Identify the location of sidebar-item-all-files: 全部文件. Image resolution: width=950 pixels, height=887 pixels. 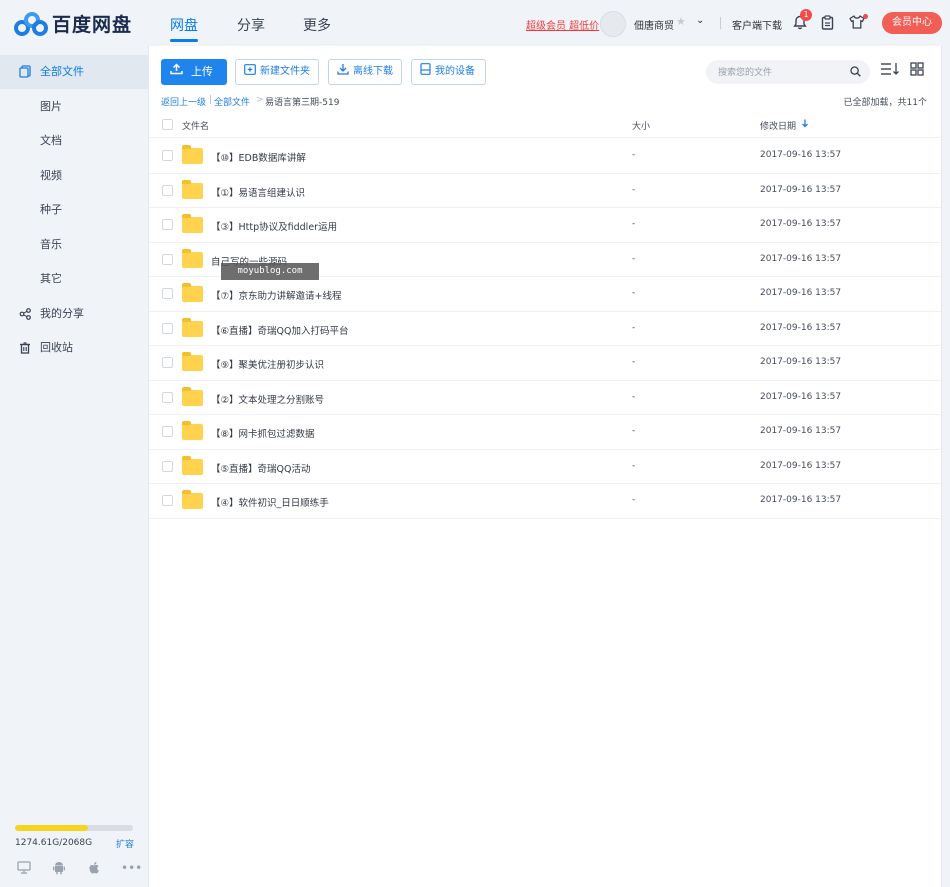
(74, 72).